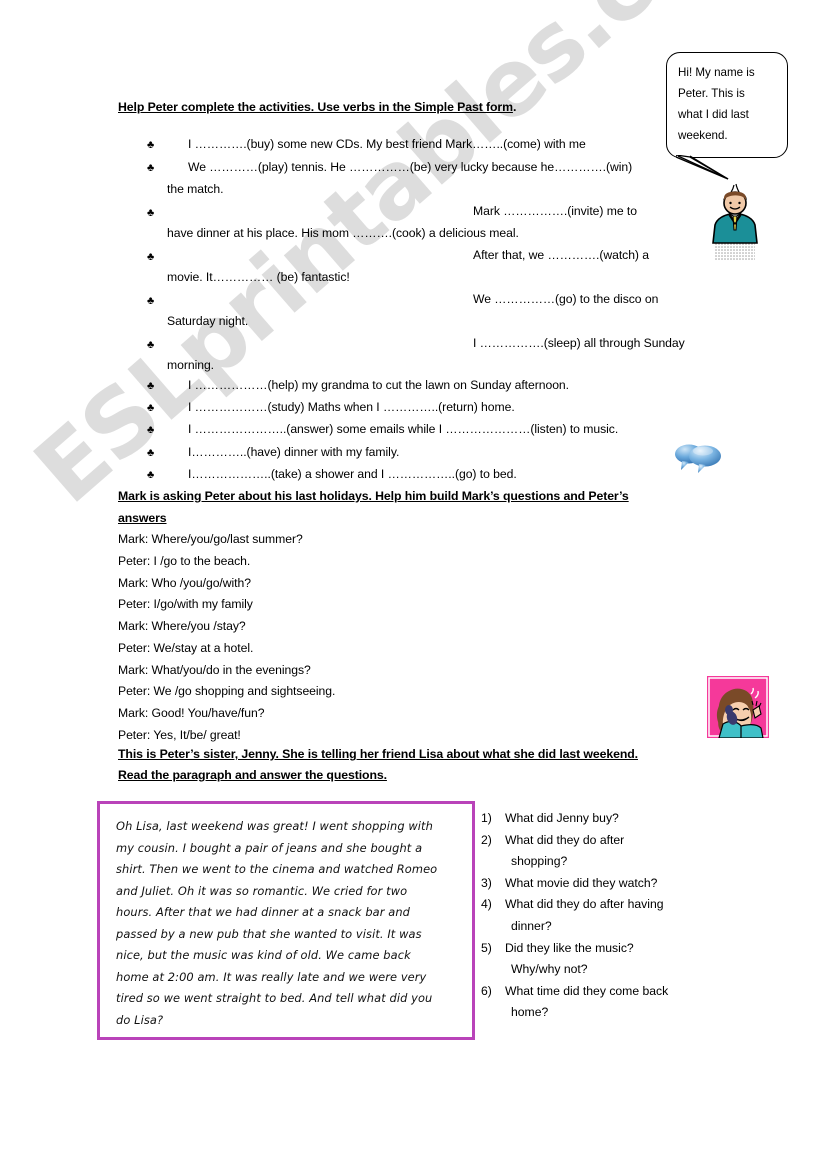 The width and height of the screenshot is (821, 1169). Describe the element at coordinates (584, 904) in the screenshot. I see `question-text-line: What did they do after having` at that location.